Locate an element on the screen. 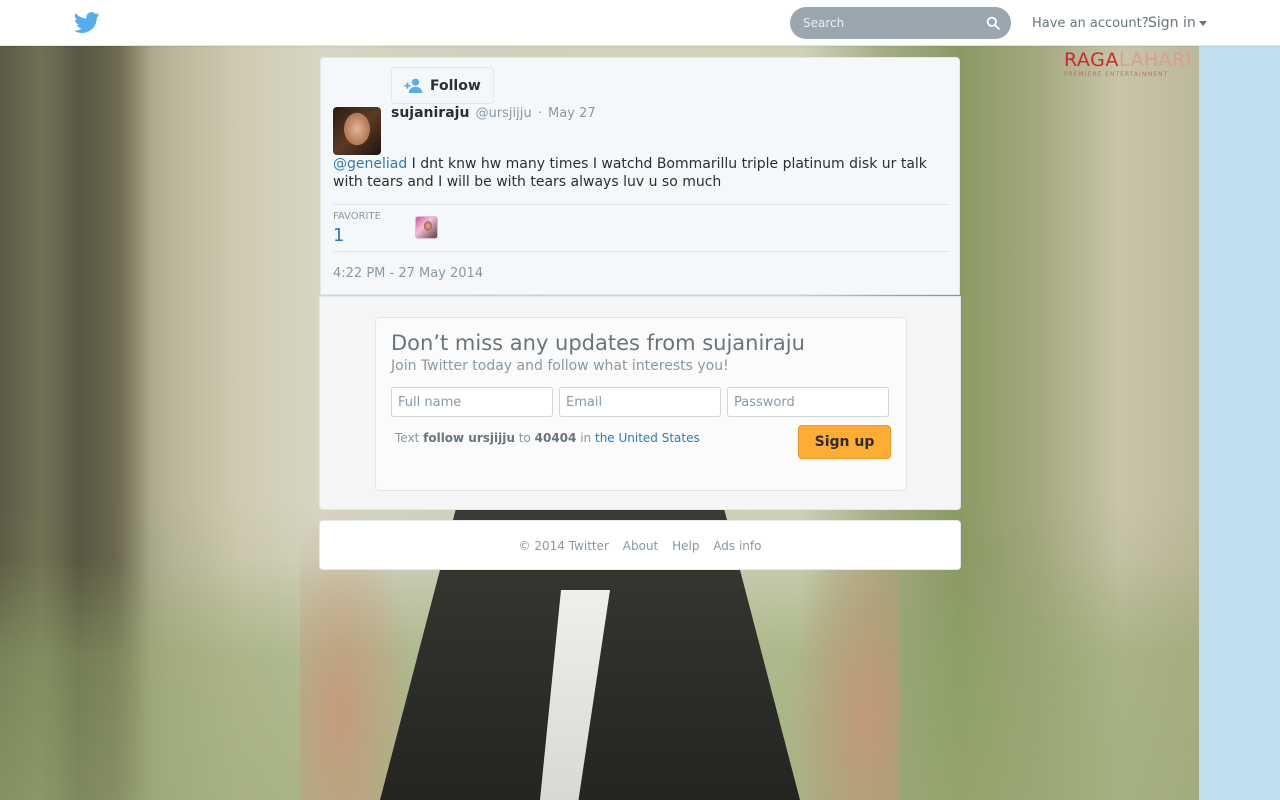 Image resolution: width=1280 pixels, height=800 pixels. author-fullname: sujaniraju is located at coordinates (430, 113).